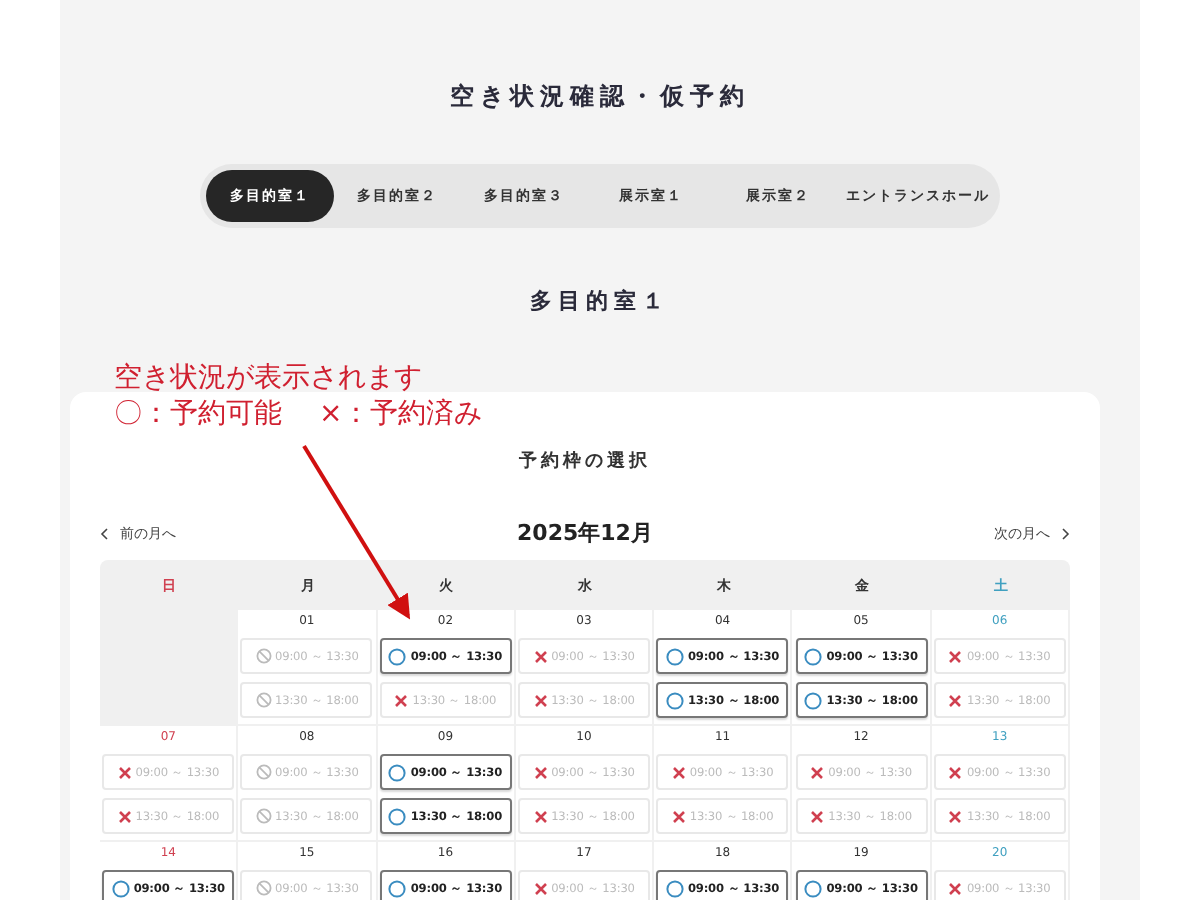 The width and height of the screenshot is (1200, 900). Describe the element at coordinates (585, 461) in the screenshot. I see `card-title: 予約枠の選択` at that location.